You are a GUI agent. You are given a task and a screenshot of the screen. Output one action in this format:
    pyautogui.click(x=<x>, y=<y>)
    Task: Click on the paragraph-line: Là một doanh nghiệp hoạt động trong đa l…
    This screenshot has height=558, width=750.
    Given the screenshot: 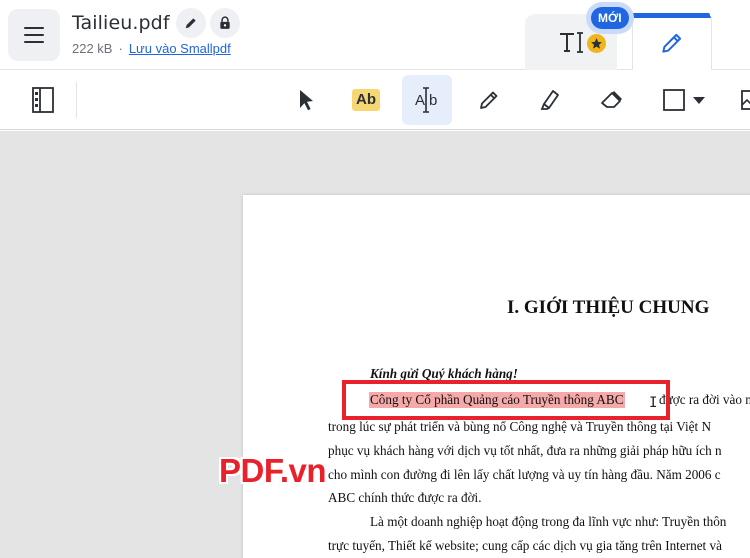 What is the action you would take?
    pyautogui.click(x=548, y=521)
    